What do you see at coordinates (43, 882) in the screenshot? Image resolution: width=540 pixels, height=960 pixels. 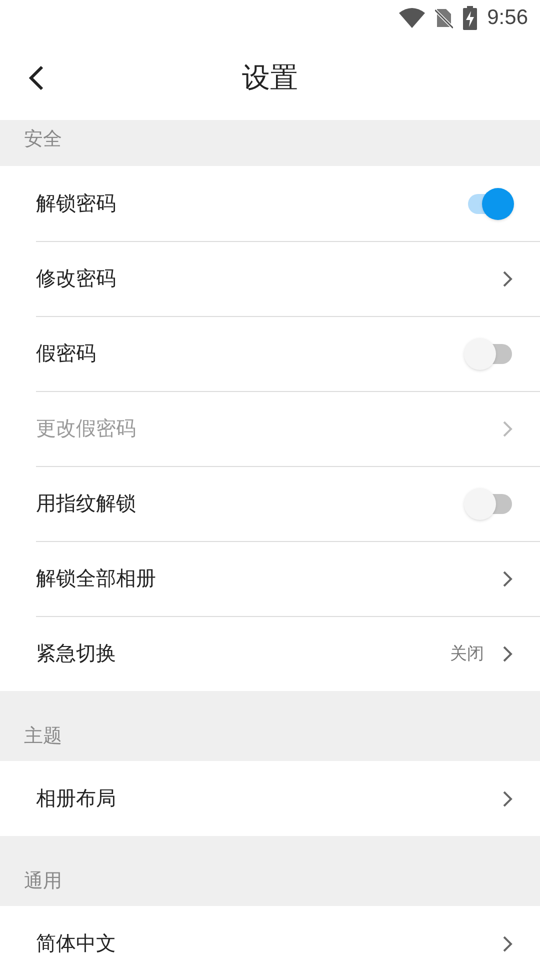 I see `section-title: 通用` at bounding box center [43, 882].